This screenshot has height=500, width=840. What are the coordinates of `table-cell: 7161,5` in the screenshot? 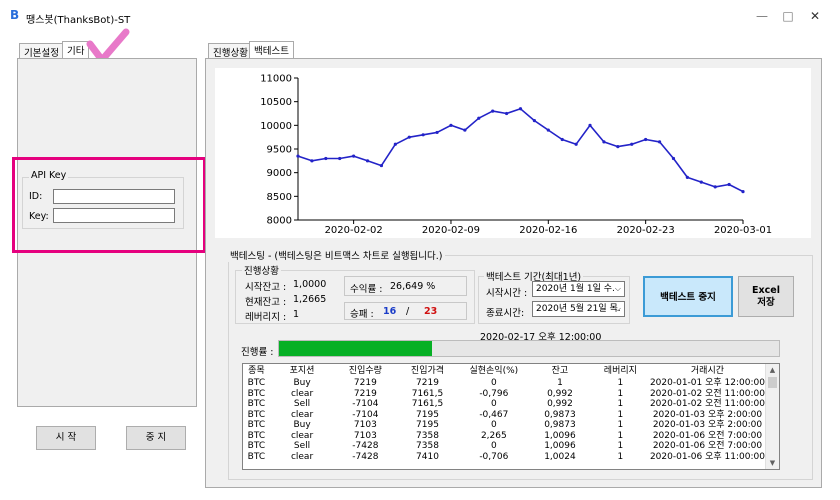 It's located at (427, 393).